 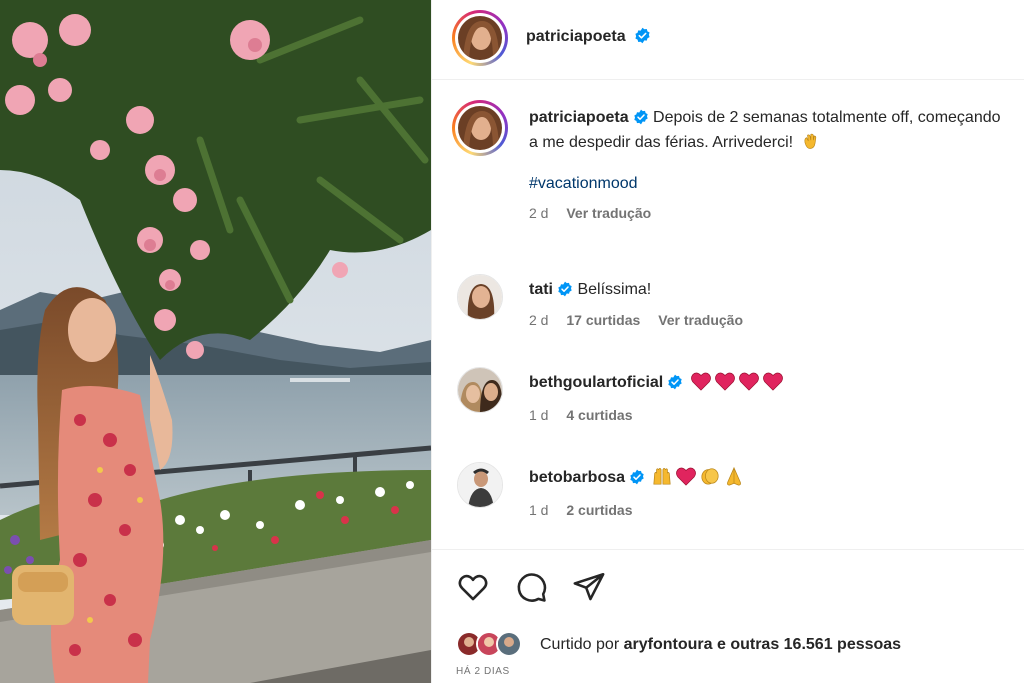 What do you see at coordinates (767, 320) in the screenshot?
I see `comment-meta: 2 d 17 curtidas Ver tradução` at bounding box center [767, 320].